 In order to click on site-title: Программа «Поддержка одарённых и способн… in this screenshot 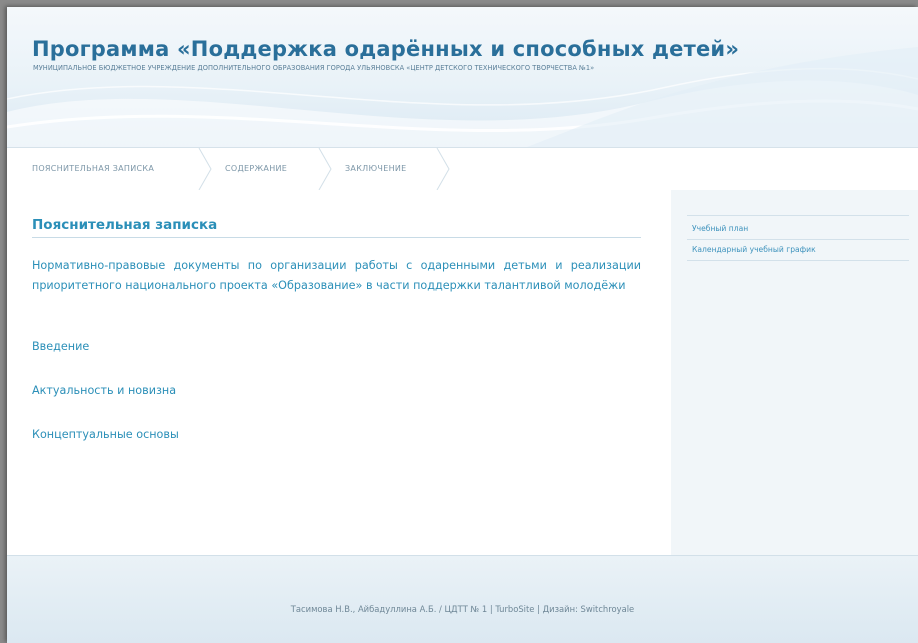, I will do `click(386, 49)`.